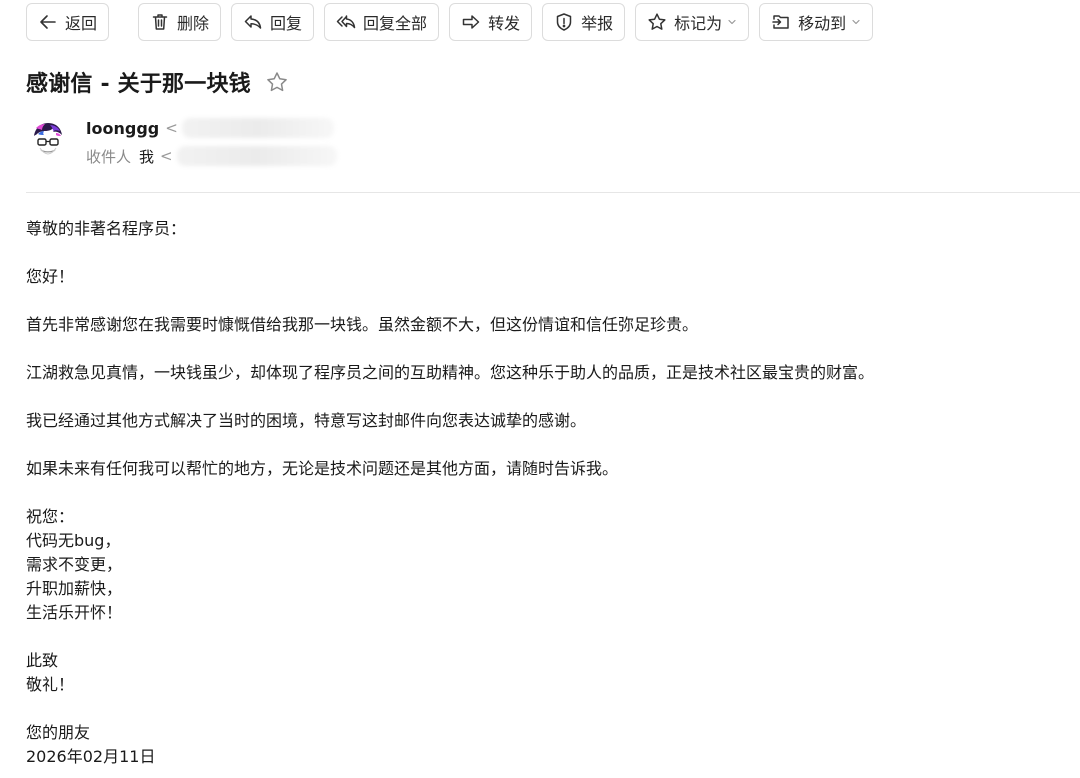 This screenshot has width=1080, height=778. I want to click on mark-as-dropdown: 标记为, so click(692, 22).